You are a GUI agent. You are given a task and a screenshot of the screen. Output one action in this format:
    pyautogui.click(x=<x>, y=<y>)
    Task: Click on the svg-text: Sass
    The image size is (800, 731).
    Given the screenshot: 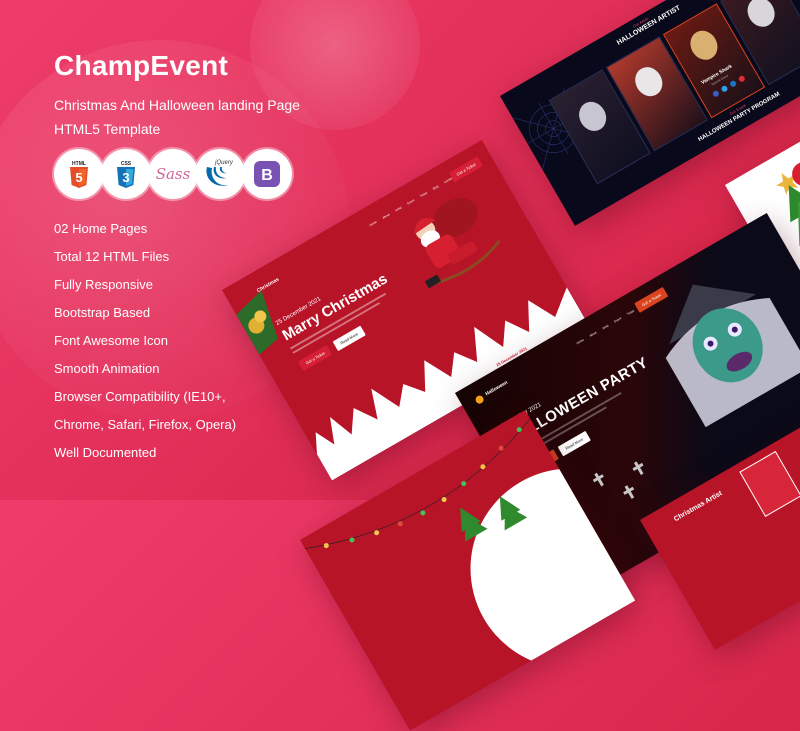 What is the action you would take?
    pyautogui.click(x=173, y=174)
    